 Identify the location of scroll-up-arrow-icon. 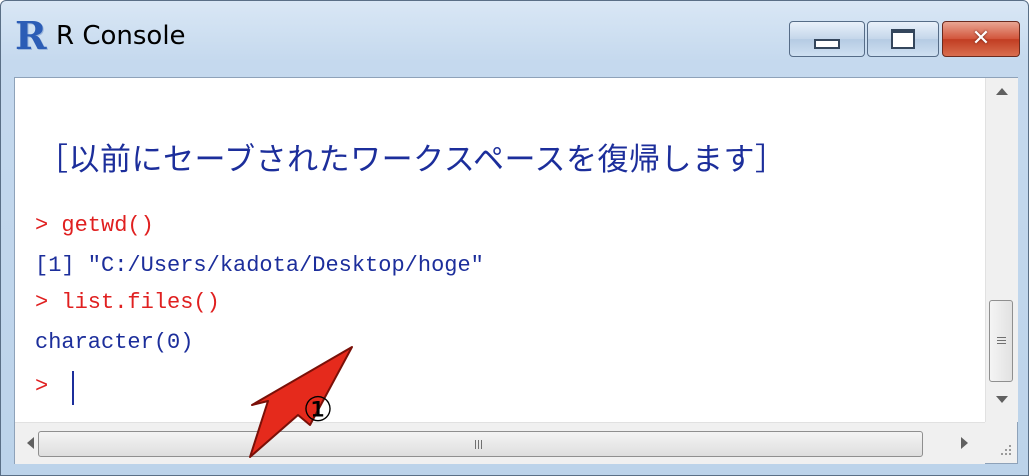
(1002, 91).